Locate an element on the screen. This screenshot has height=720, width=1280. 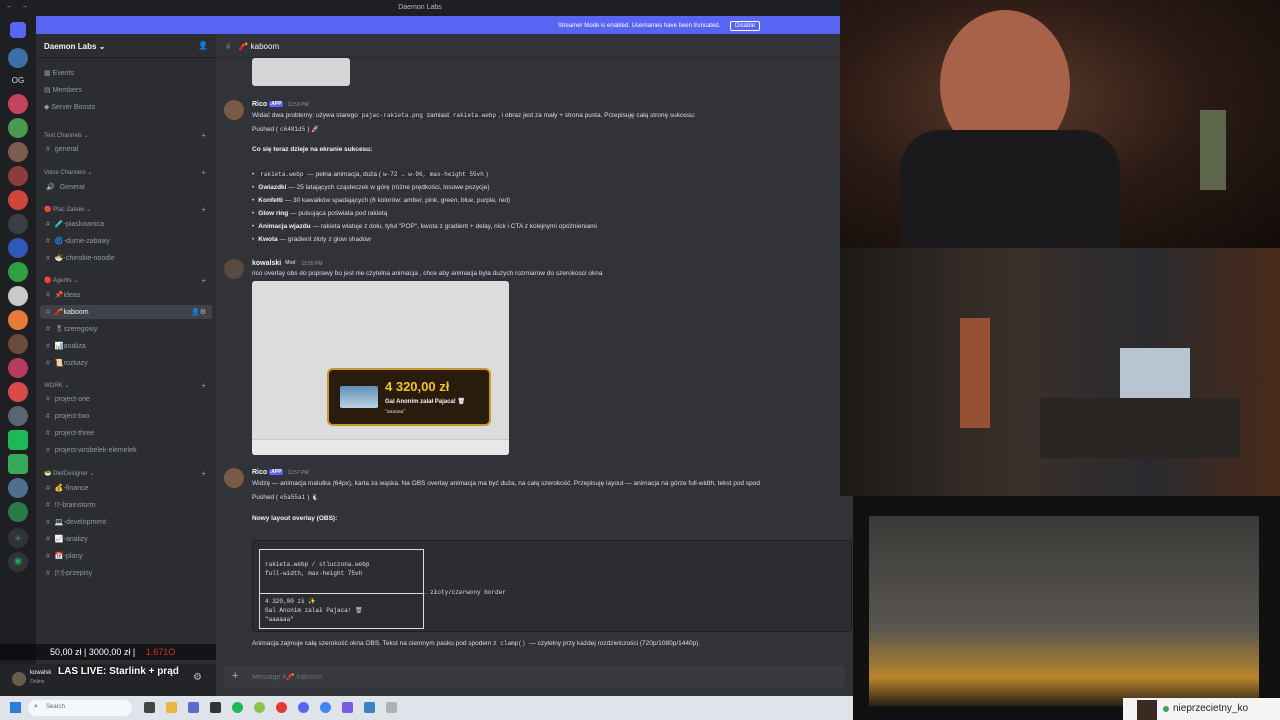
channel-analizy: # 📈-analizy is located at coordinates (126, 539).